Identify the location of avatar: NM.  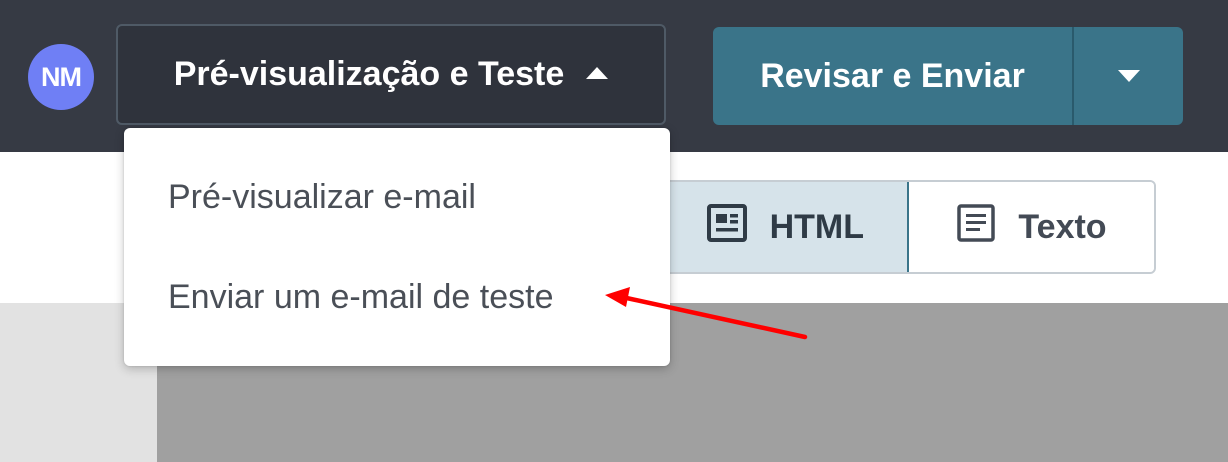
(61, 77).